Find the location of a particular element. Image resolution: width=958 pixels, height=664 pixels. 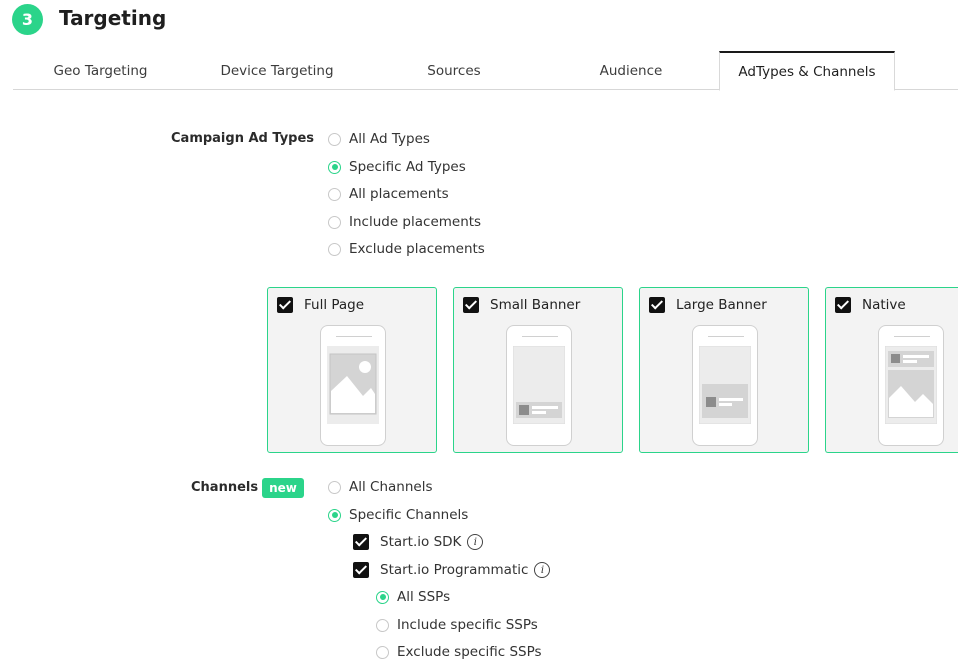

radio-all-placements: All placements is located at coordinates (388, 194).